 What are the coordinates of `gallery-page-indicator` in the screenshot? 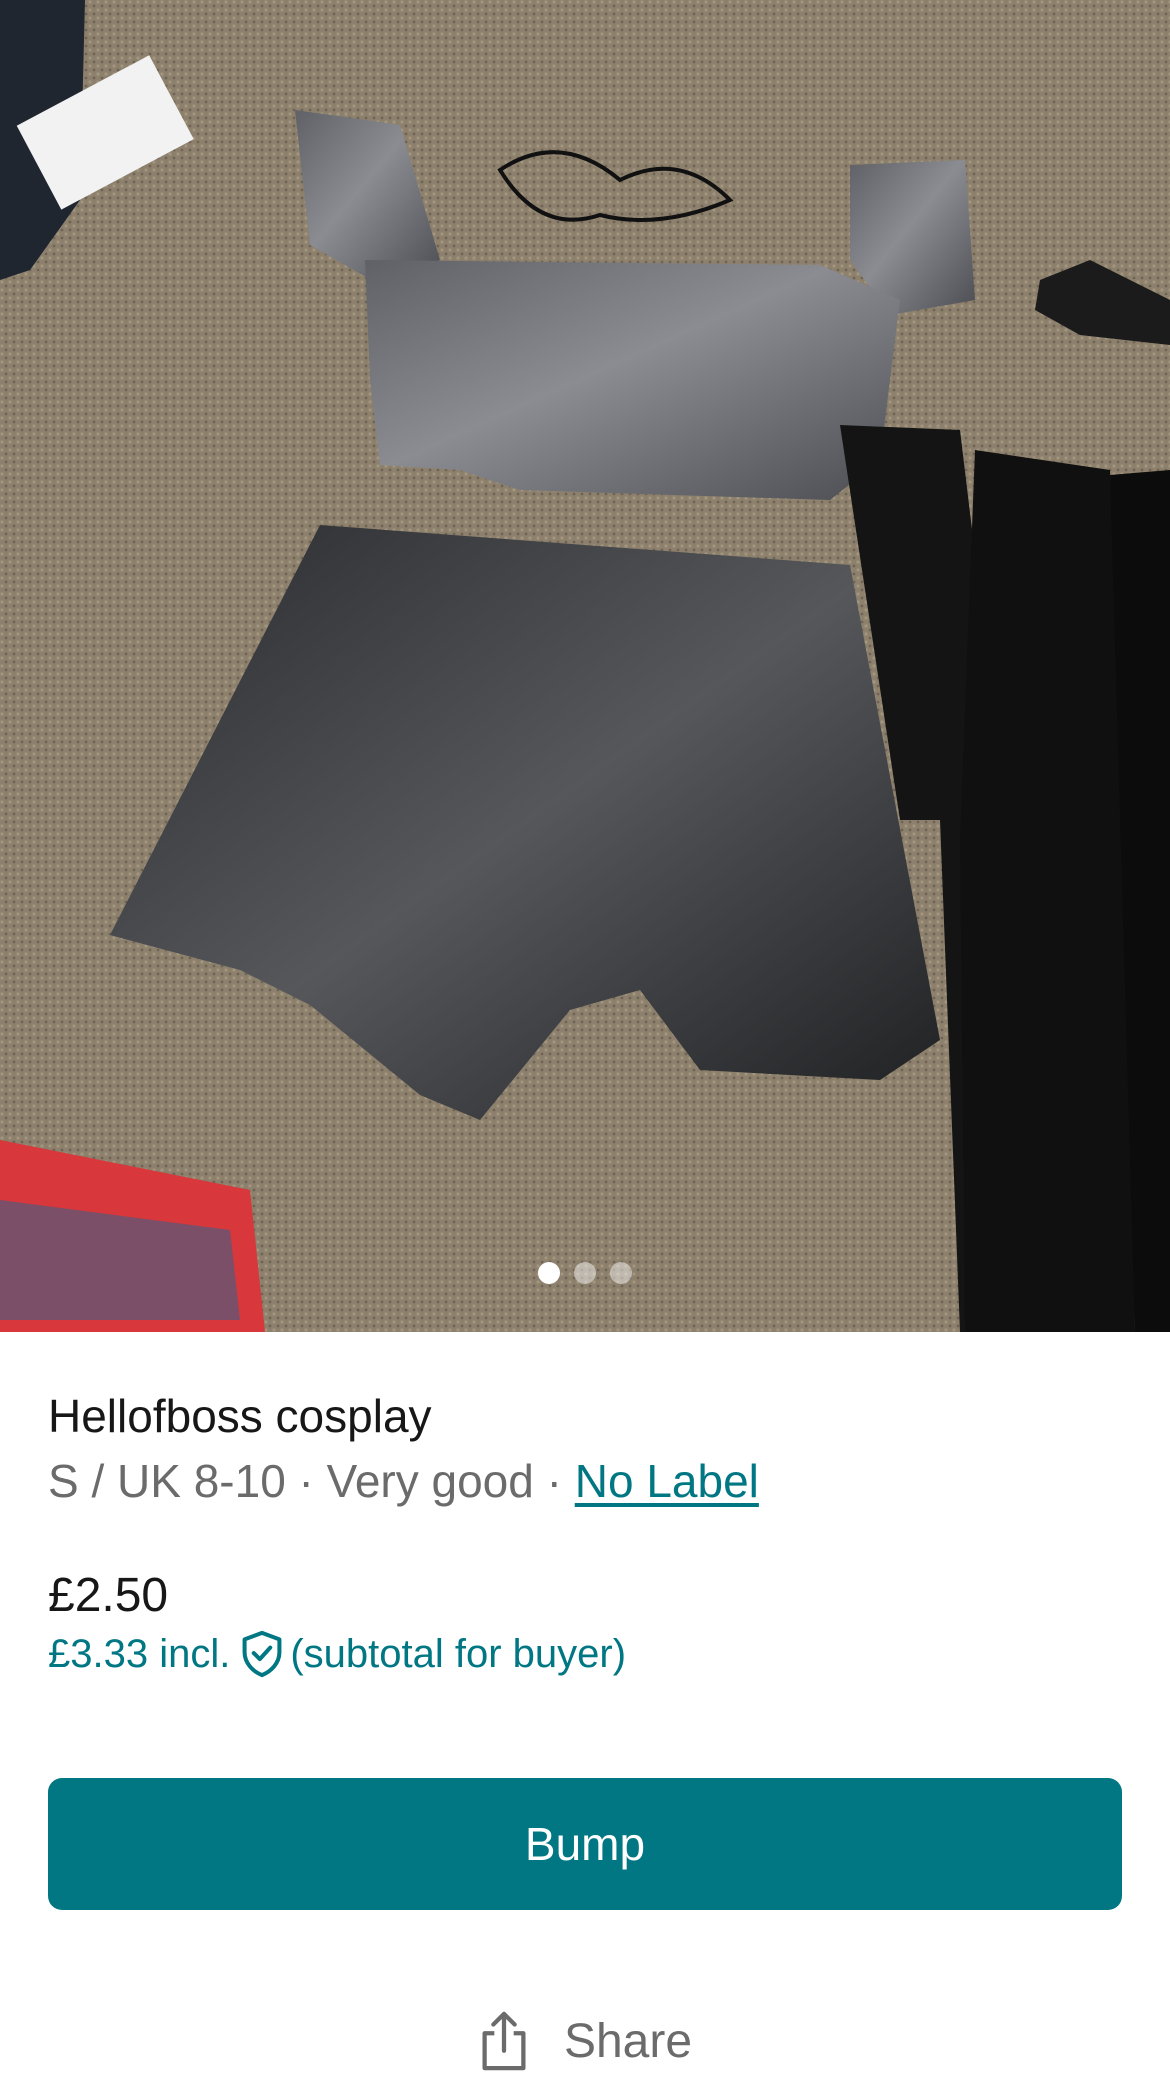 It's located at (585, 1273).